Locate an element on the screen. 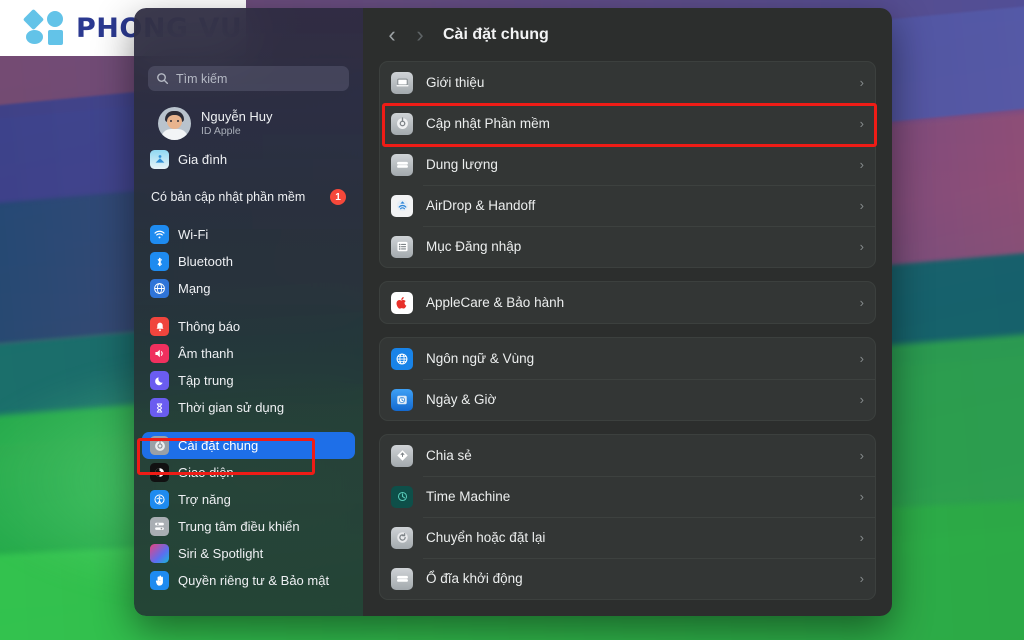 This screenshot has width=1024, height=640. settings-row-label: Mục Đăng nhập is located at coordinates (474, 246).